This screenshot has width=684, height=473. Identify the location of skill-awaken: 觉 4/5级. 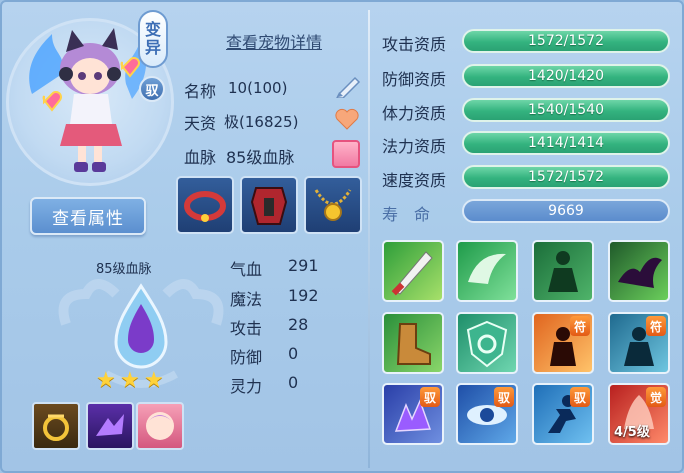
(639, 414).